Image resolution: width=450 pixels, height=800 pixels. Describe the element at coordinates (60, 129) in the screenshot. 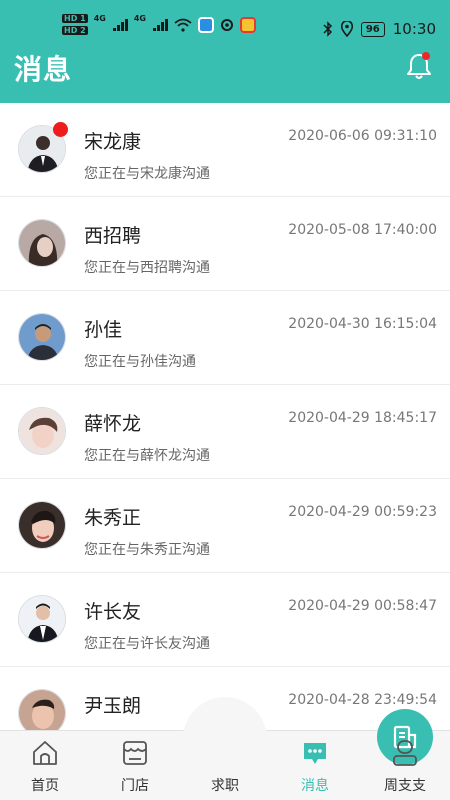

I see `unread-dot` at that location.